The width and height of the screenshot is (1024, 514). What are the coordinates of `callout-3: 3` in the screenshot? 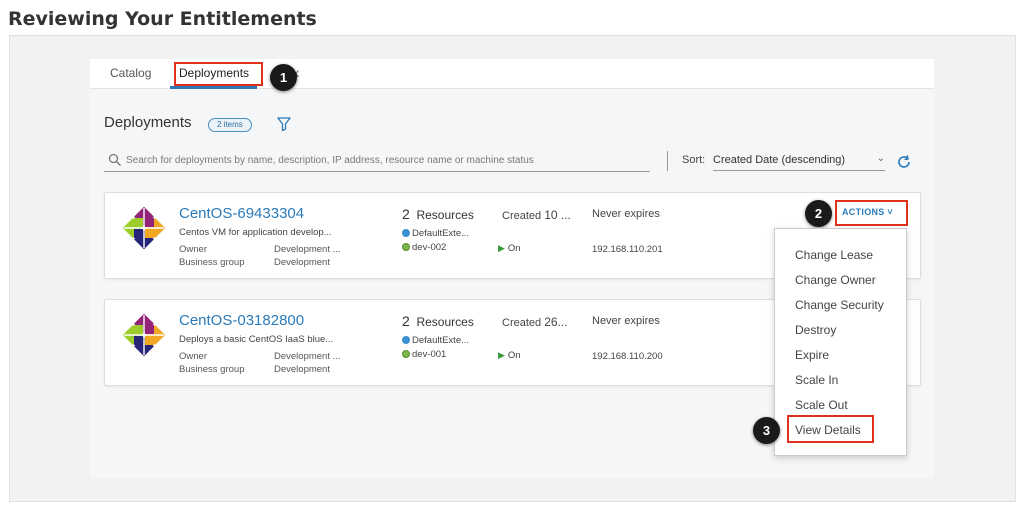 It's located at (766, 430).